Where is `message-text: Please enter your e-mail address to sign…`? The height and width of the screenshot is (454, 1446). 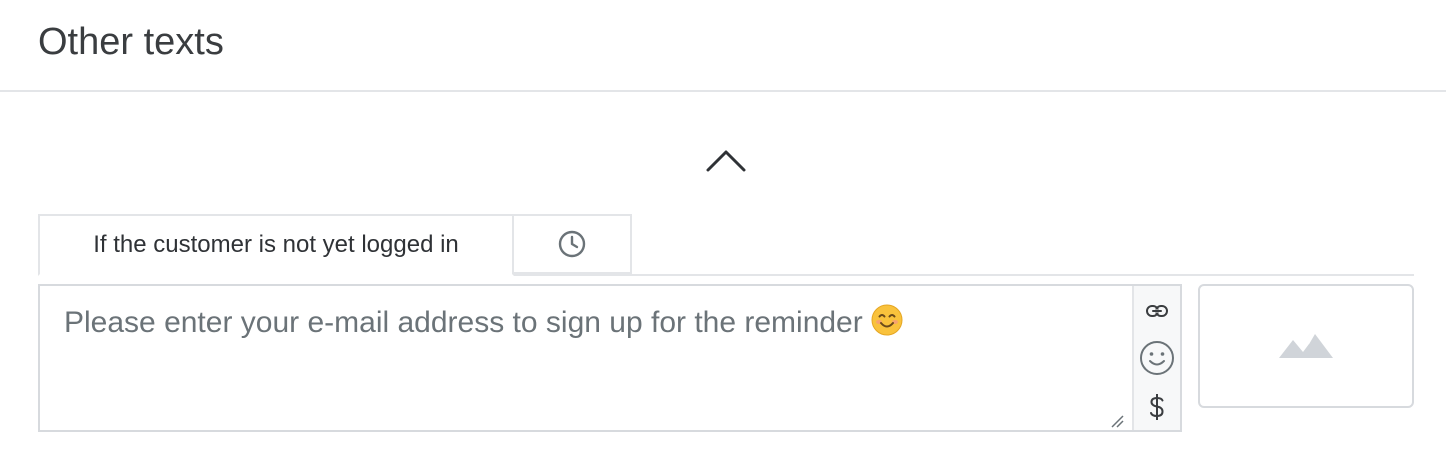
message-text: Please enter your e-mail address to sign… is located at coordinates (463, 322).